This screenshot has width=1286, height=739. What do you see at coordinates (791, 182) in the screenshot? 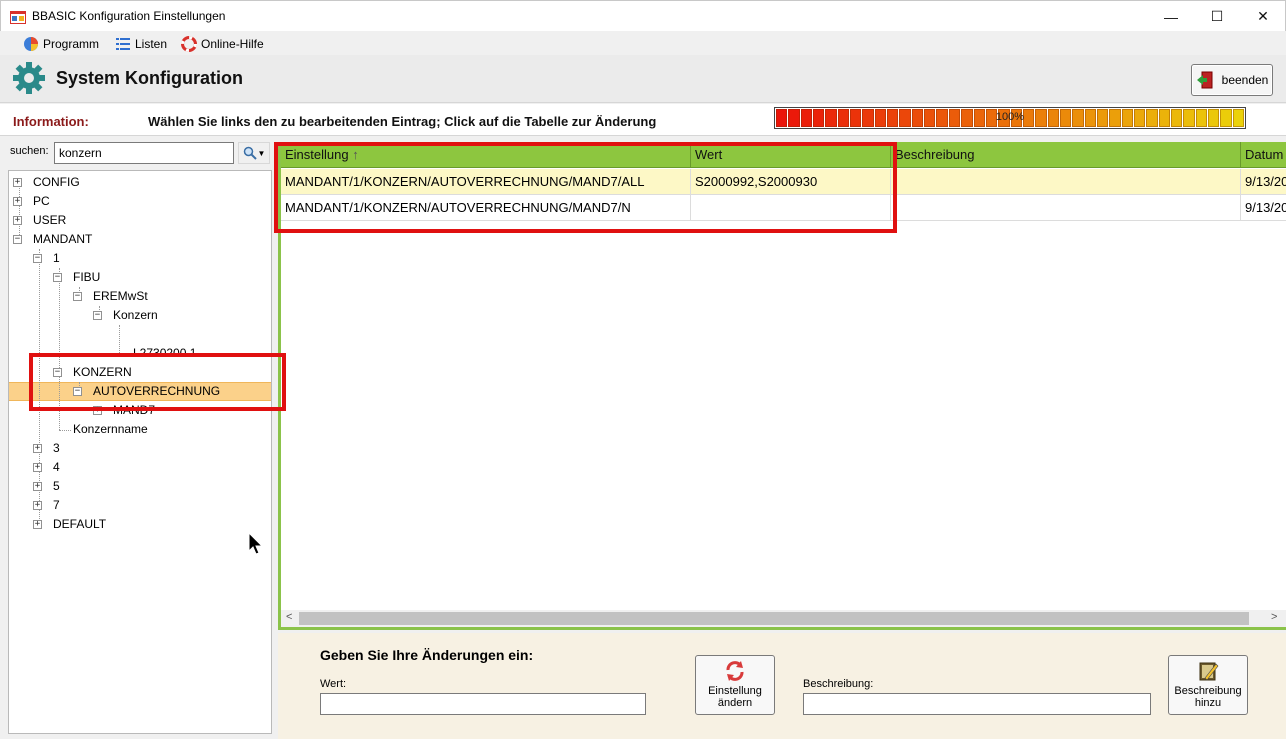
I see `cell-wert: S2000992,S2000930` at bounding box center [791, 182].